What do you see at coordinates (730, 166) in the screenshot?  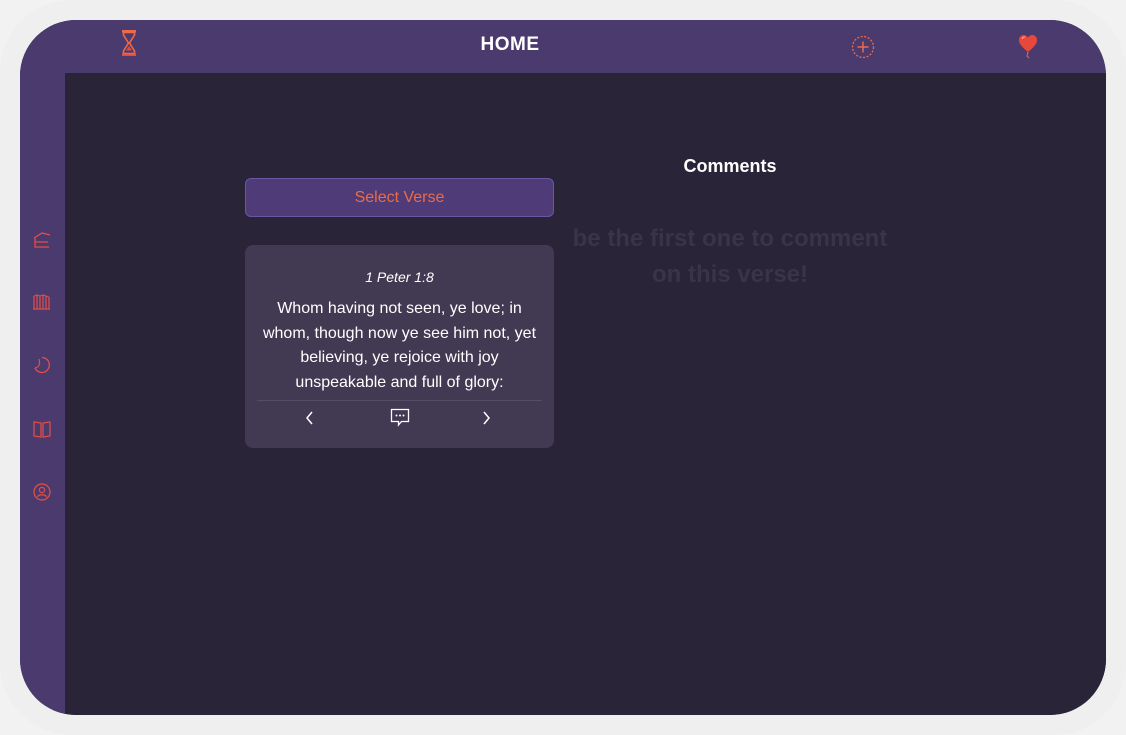 I see `comments-title: Comments` at bounding box center [730, 166].